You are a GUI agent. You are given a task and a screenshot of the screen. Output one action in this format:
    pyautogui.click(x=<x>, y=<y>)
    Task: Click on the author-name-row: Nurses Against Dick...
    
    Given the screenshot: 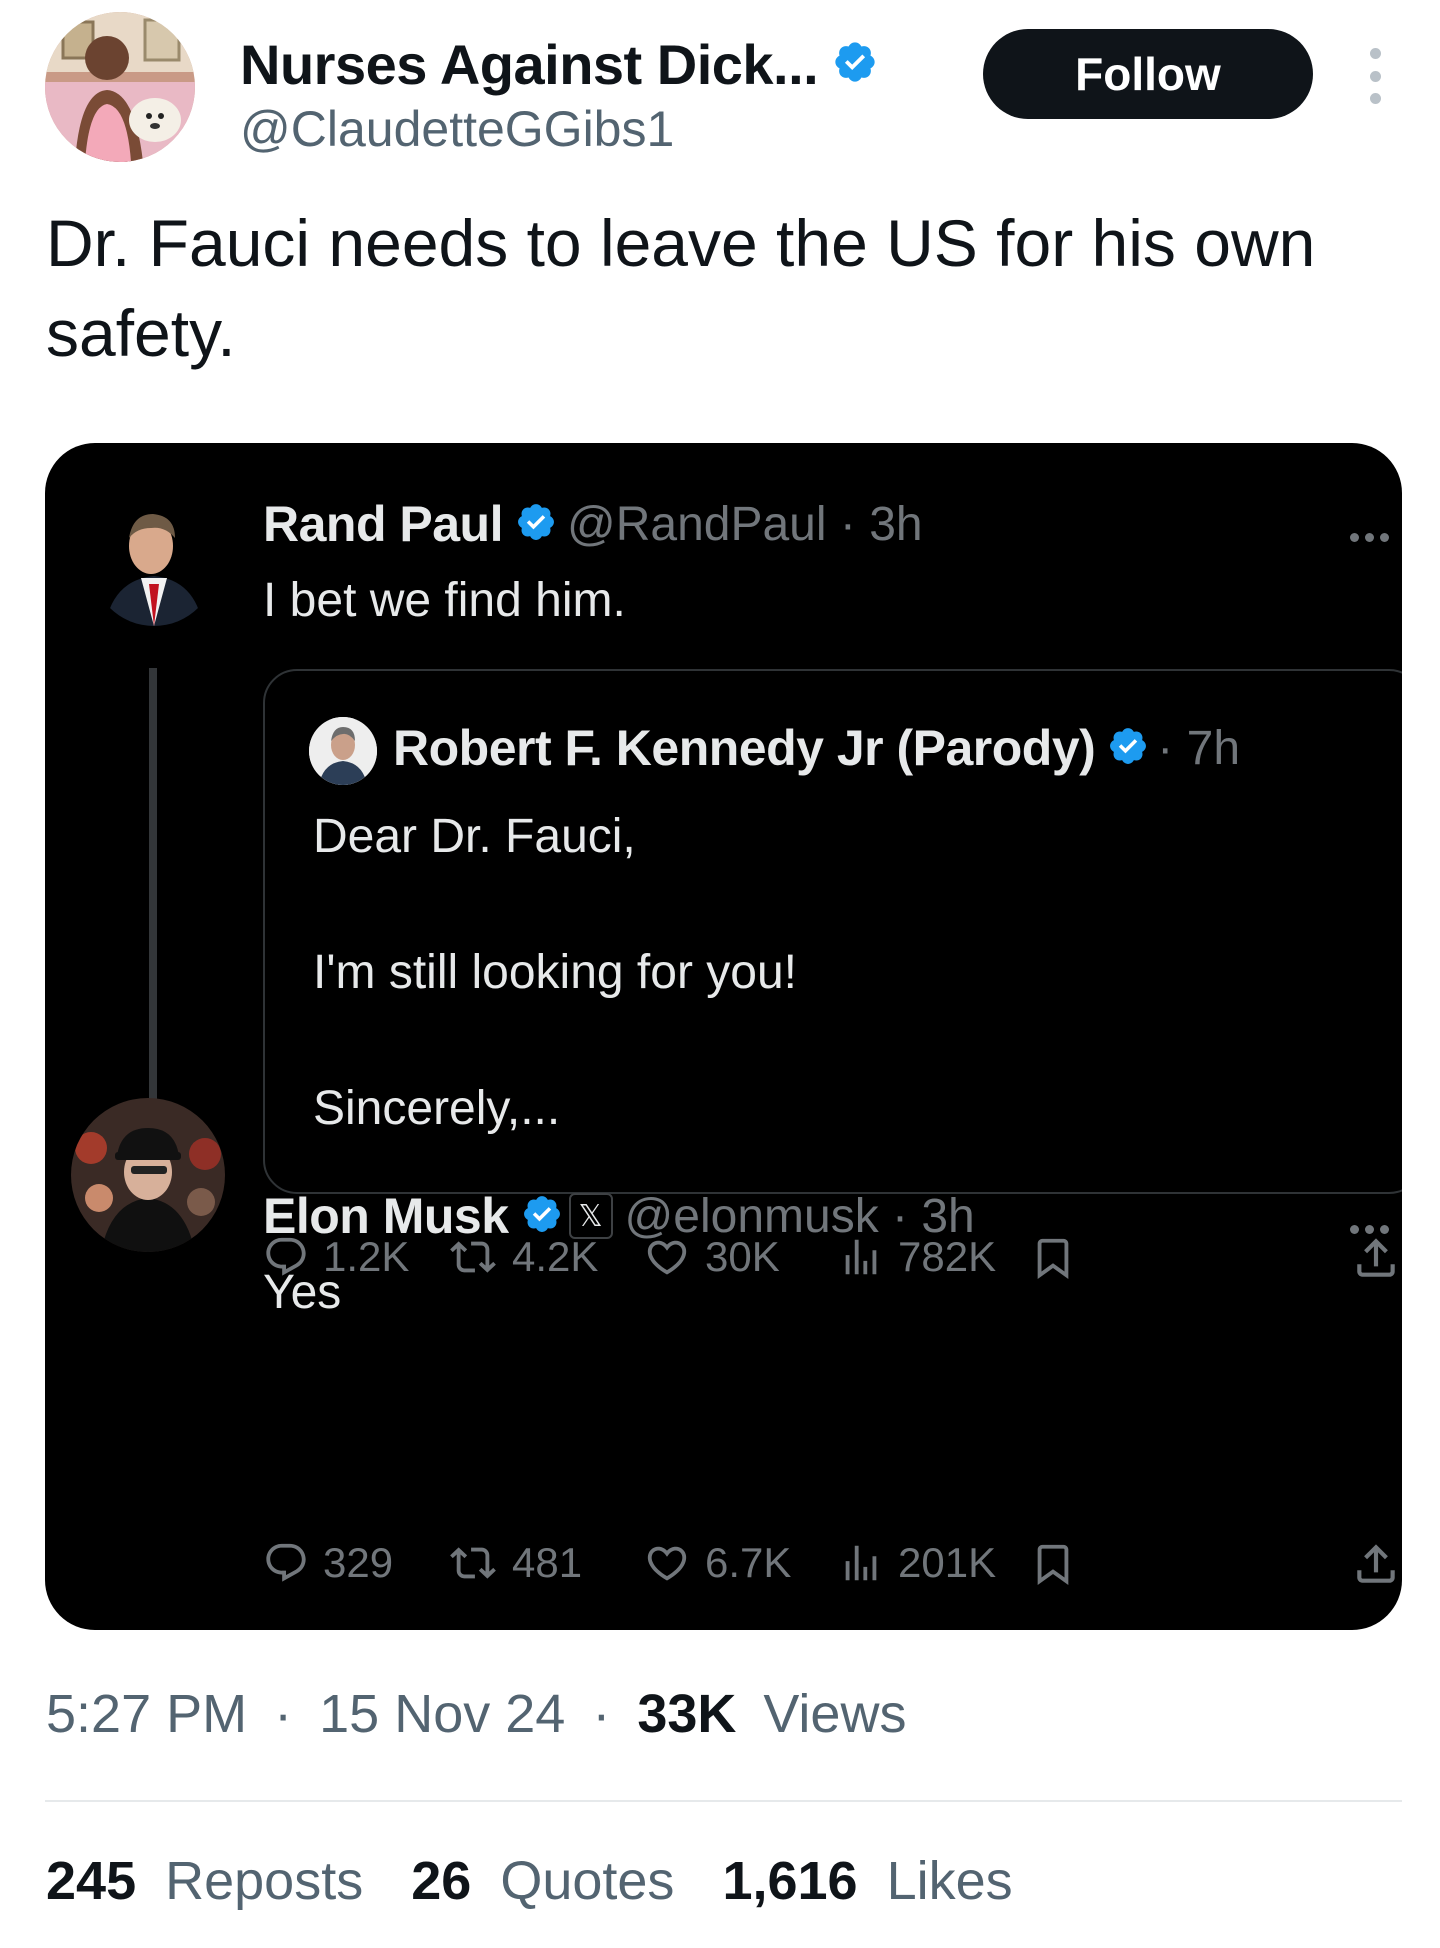 What is the action you would take?
    pyautogui.click(x=559, y=64)
    